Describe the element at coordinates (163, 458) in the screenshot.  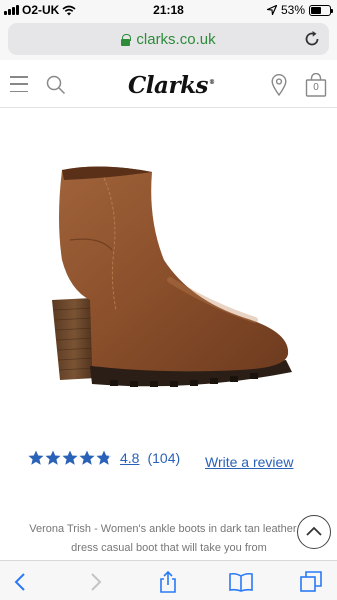
I see `review-count: (104)` at that location.